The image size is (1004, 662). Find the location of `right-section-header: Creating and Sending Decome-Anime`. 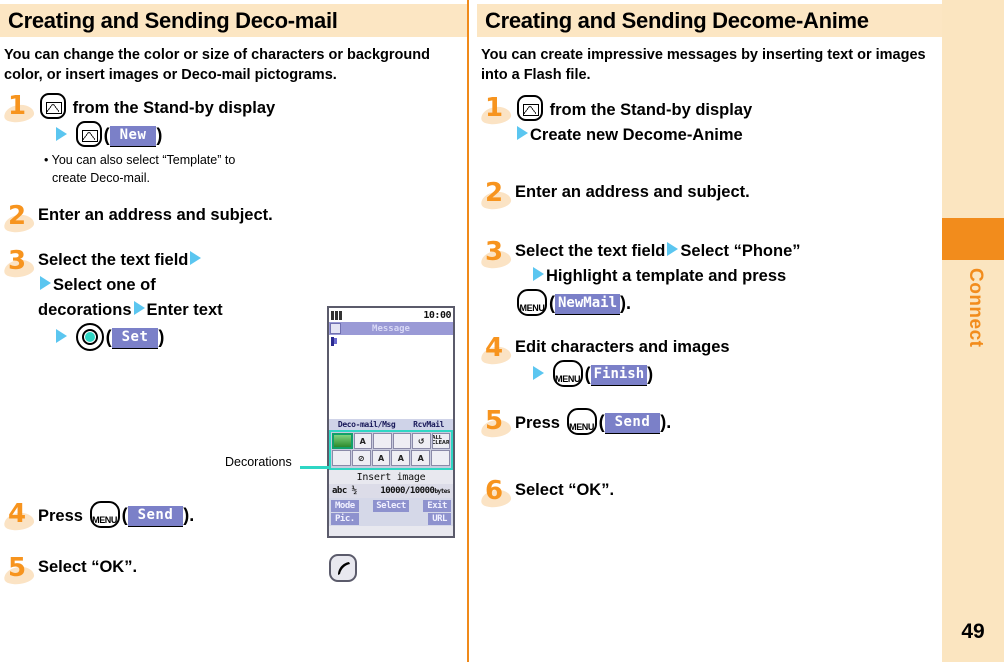

right-section-header: Creating and Sending Decome-Anime is located at coordinates (709, 20).